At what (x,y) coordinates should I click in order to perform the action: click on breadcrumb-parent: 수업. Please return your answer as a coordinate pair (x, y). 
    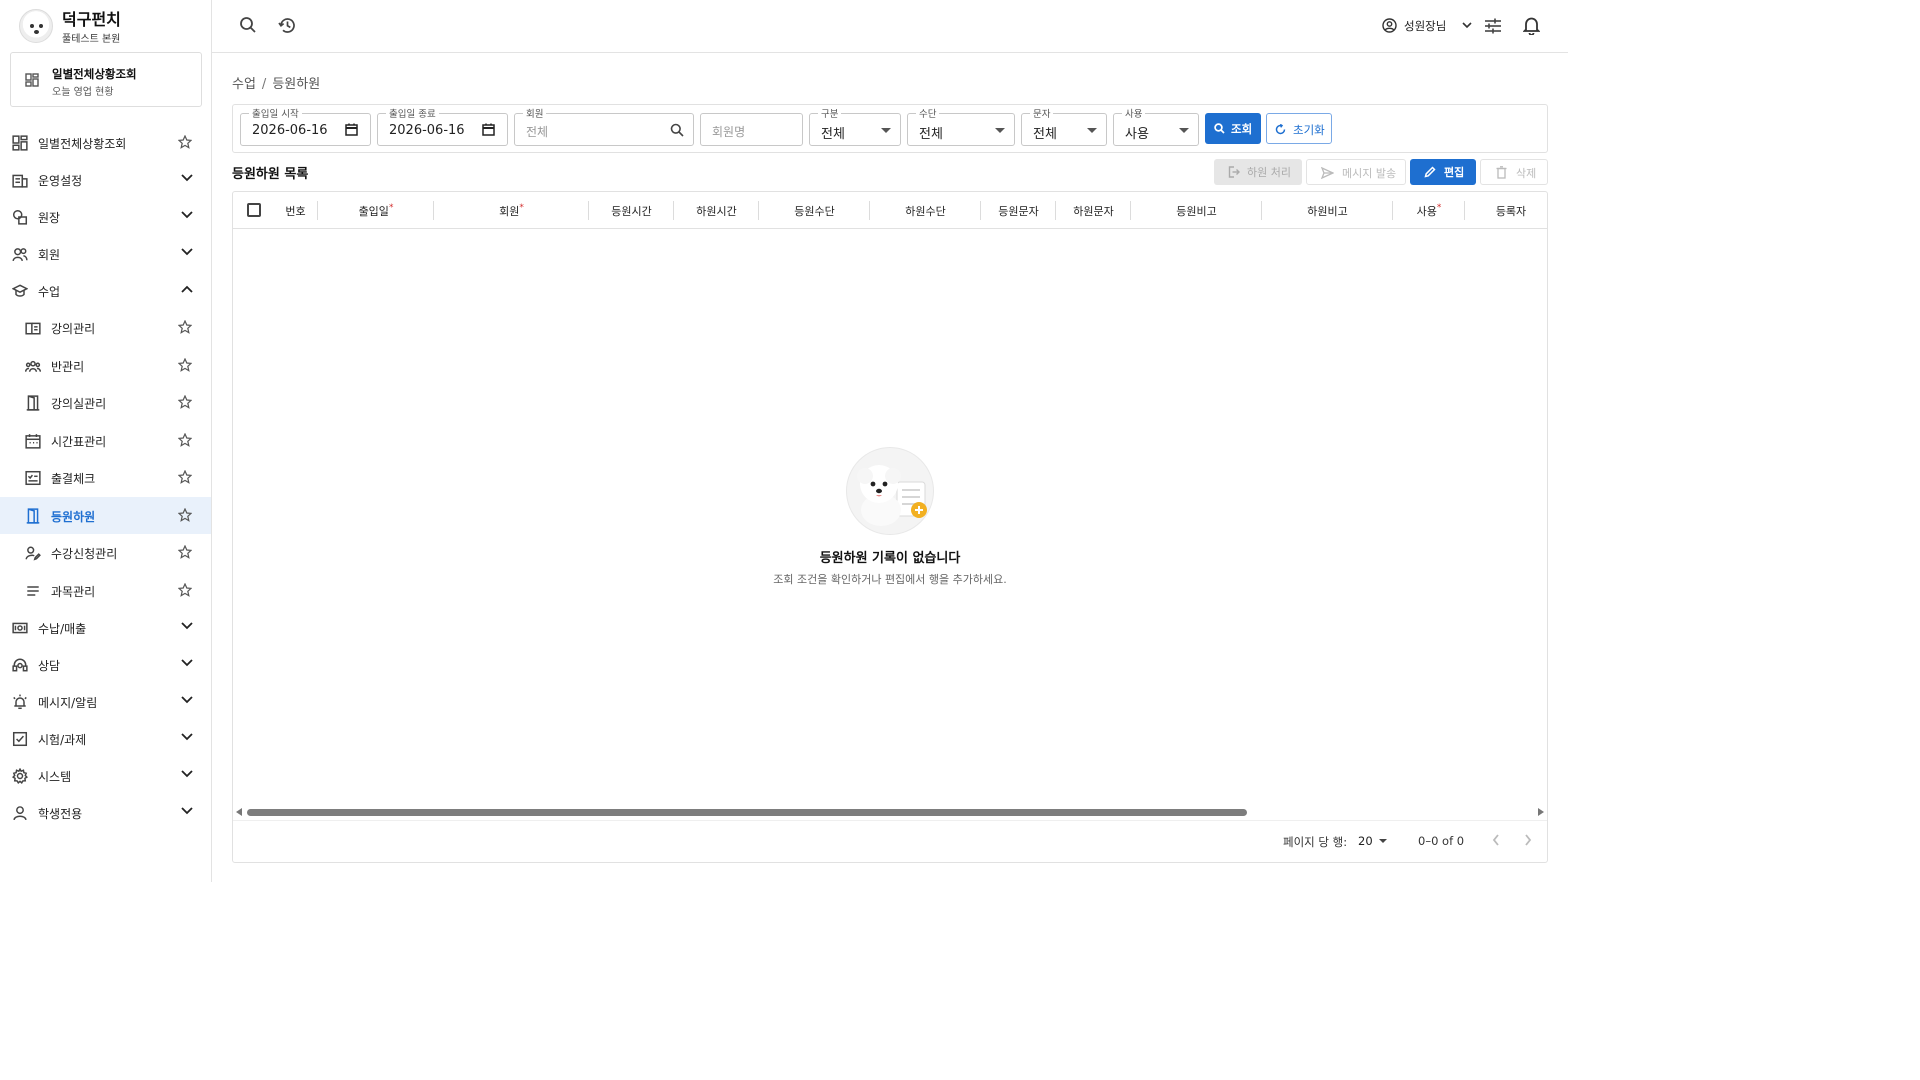
    Looking at the image, I should click on (244, 84).